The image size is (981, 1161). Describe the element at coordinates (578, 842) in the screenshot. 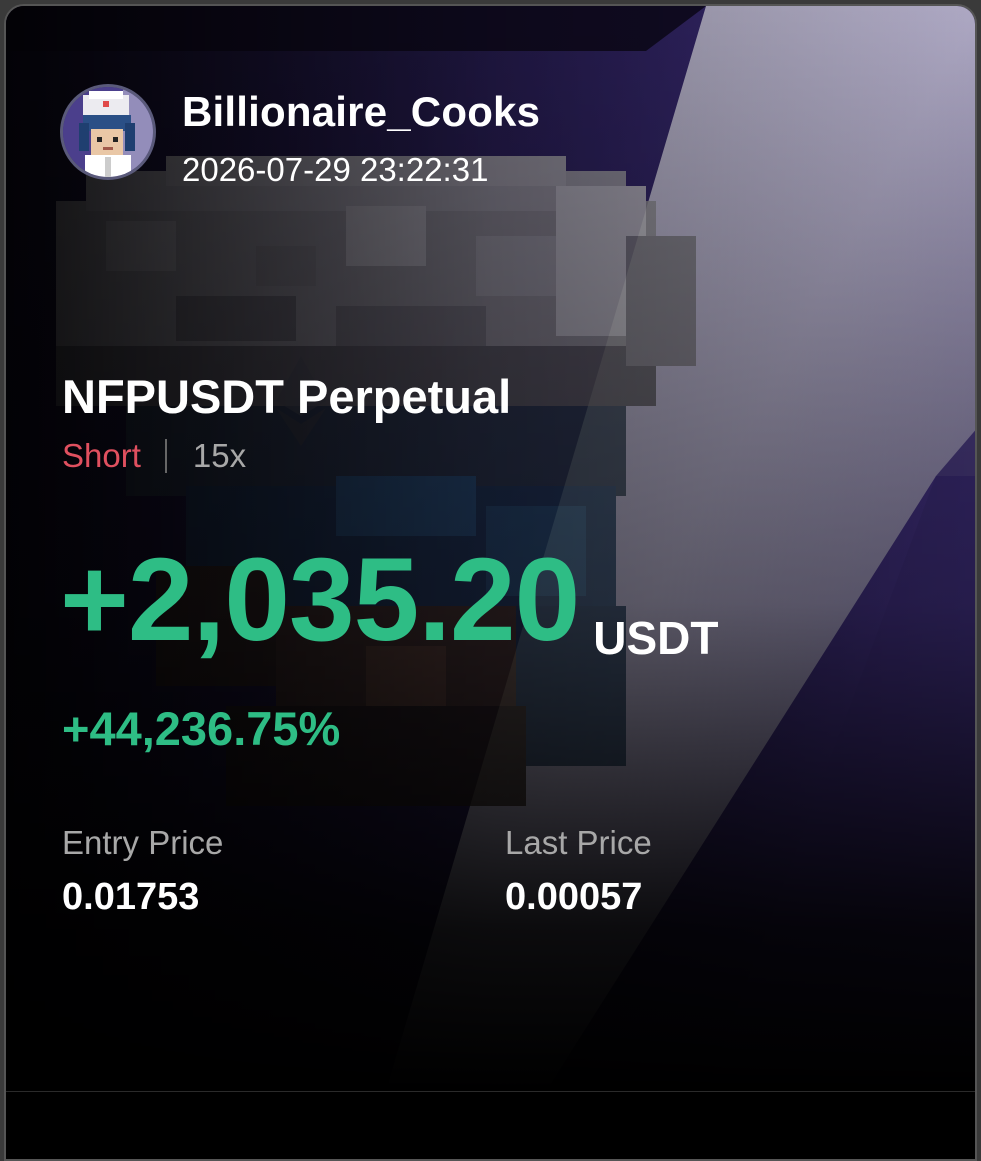

I see `last-price-label: Last Price` at that location.